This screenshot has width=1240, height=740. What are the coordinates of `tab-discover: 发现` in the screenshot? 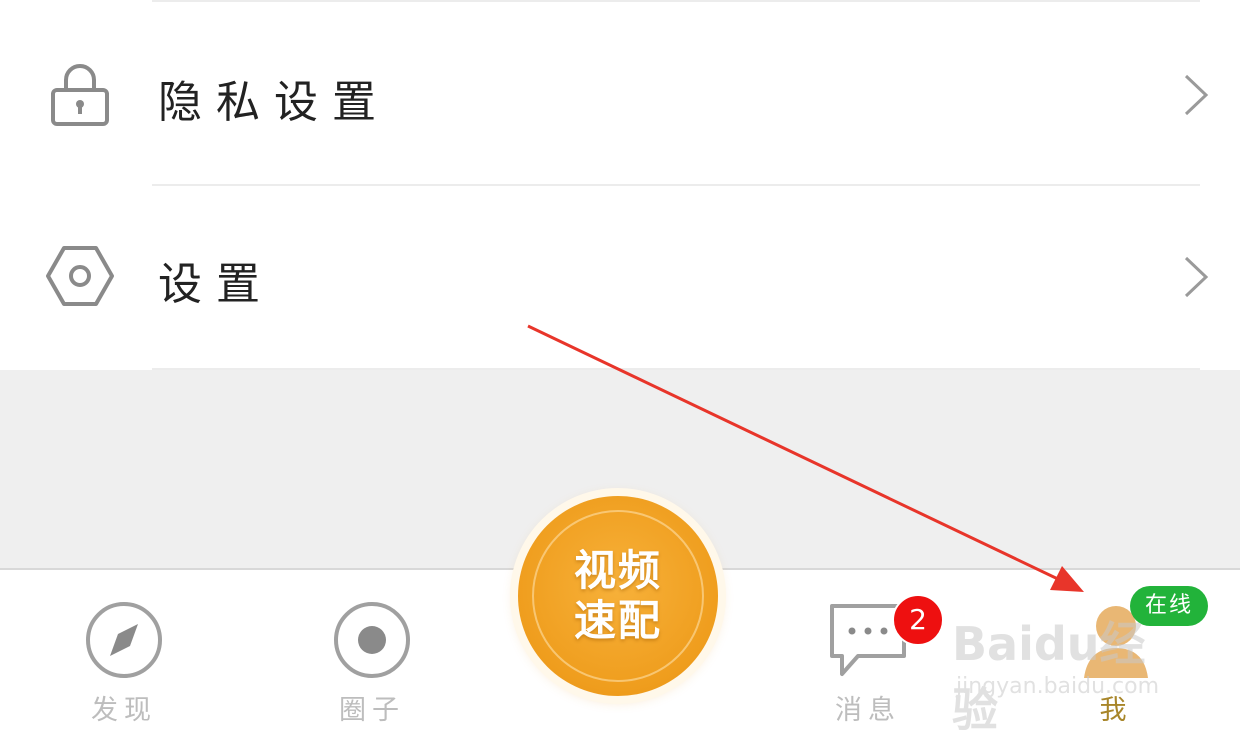 It's located at (124, 651).